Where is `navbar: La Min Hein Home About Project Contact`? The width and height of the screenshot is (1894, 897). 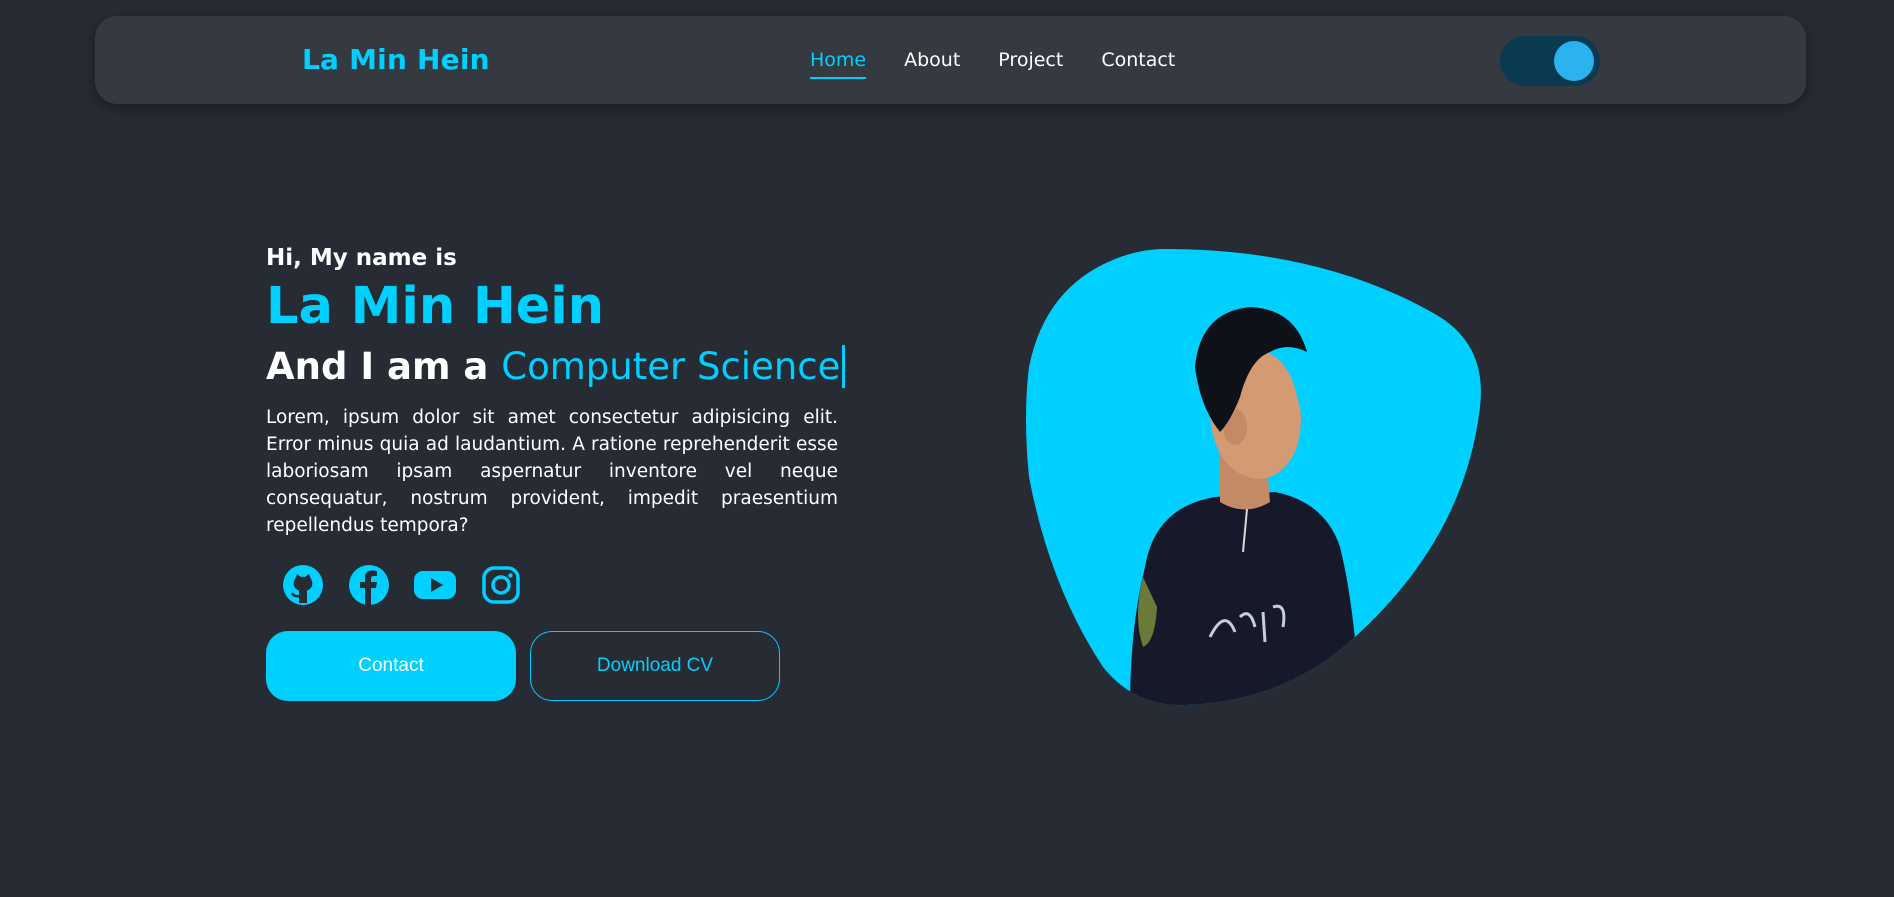
navbar: La Min Hein Home About Project Contact is located at coordinates (950, 60).